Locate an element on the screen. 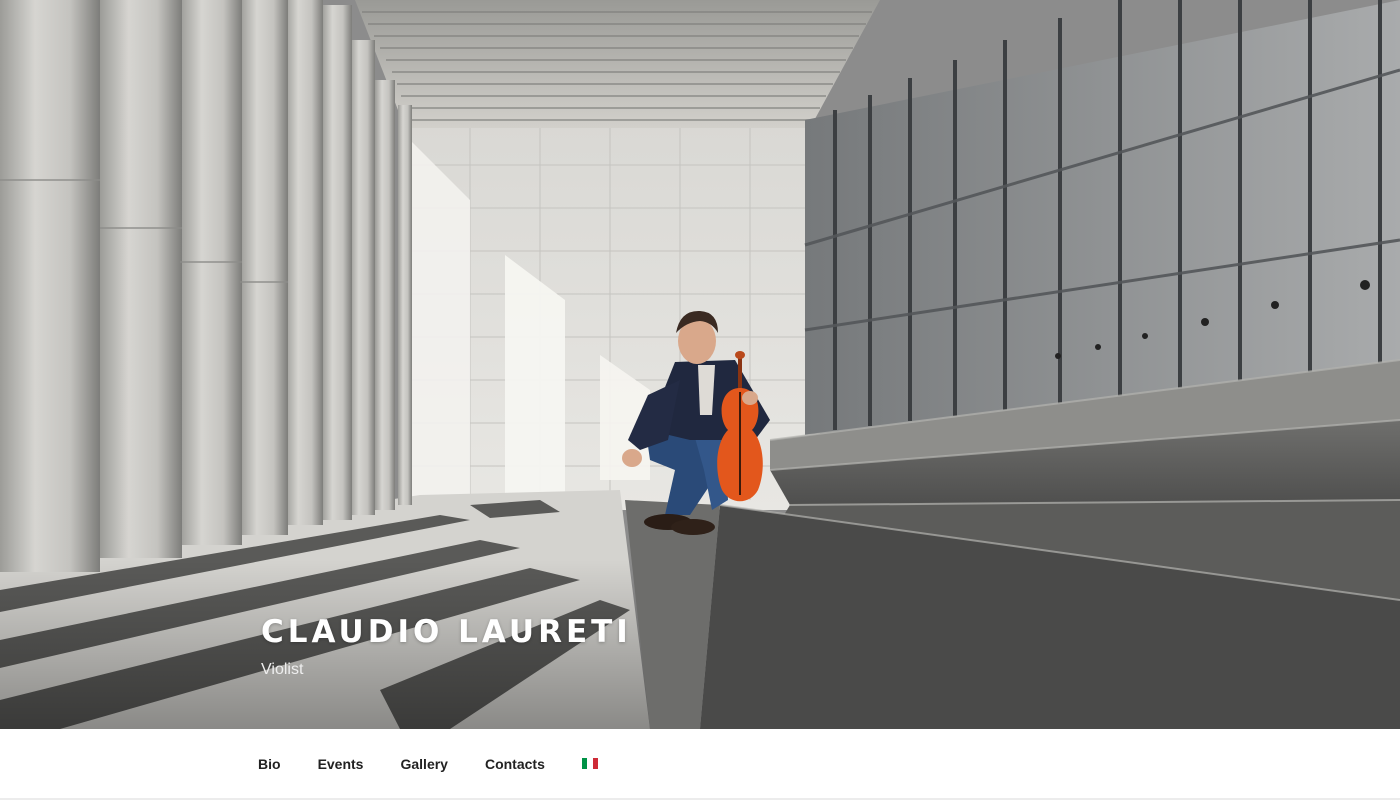 The height and width of the screenshot is (800, 1400). main-navigation: Bio Events Gallery Contacts is located at coordinates (700, 764).